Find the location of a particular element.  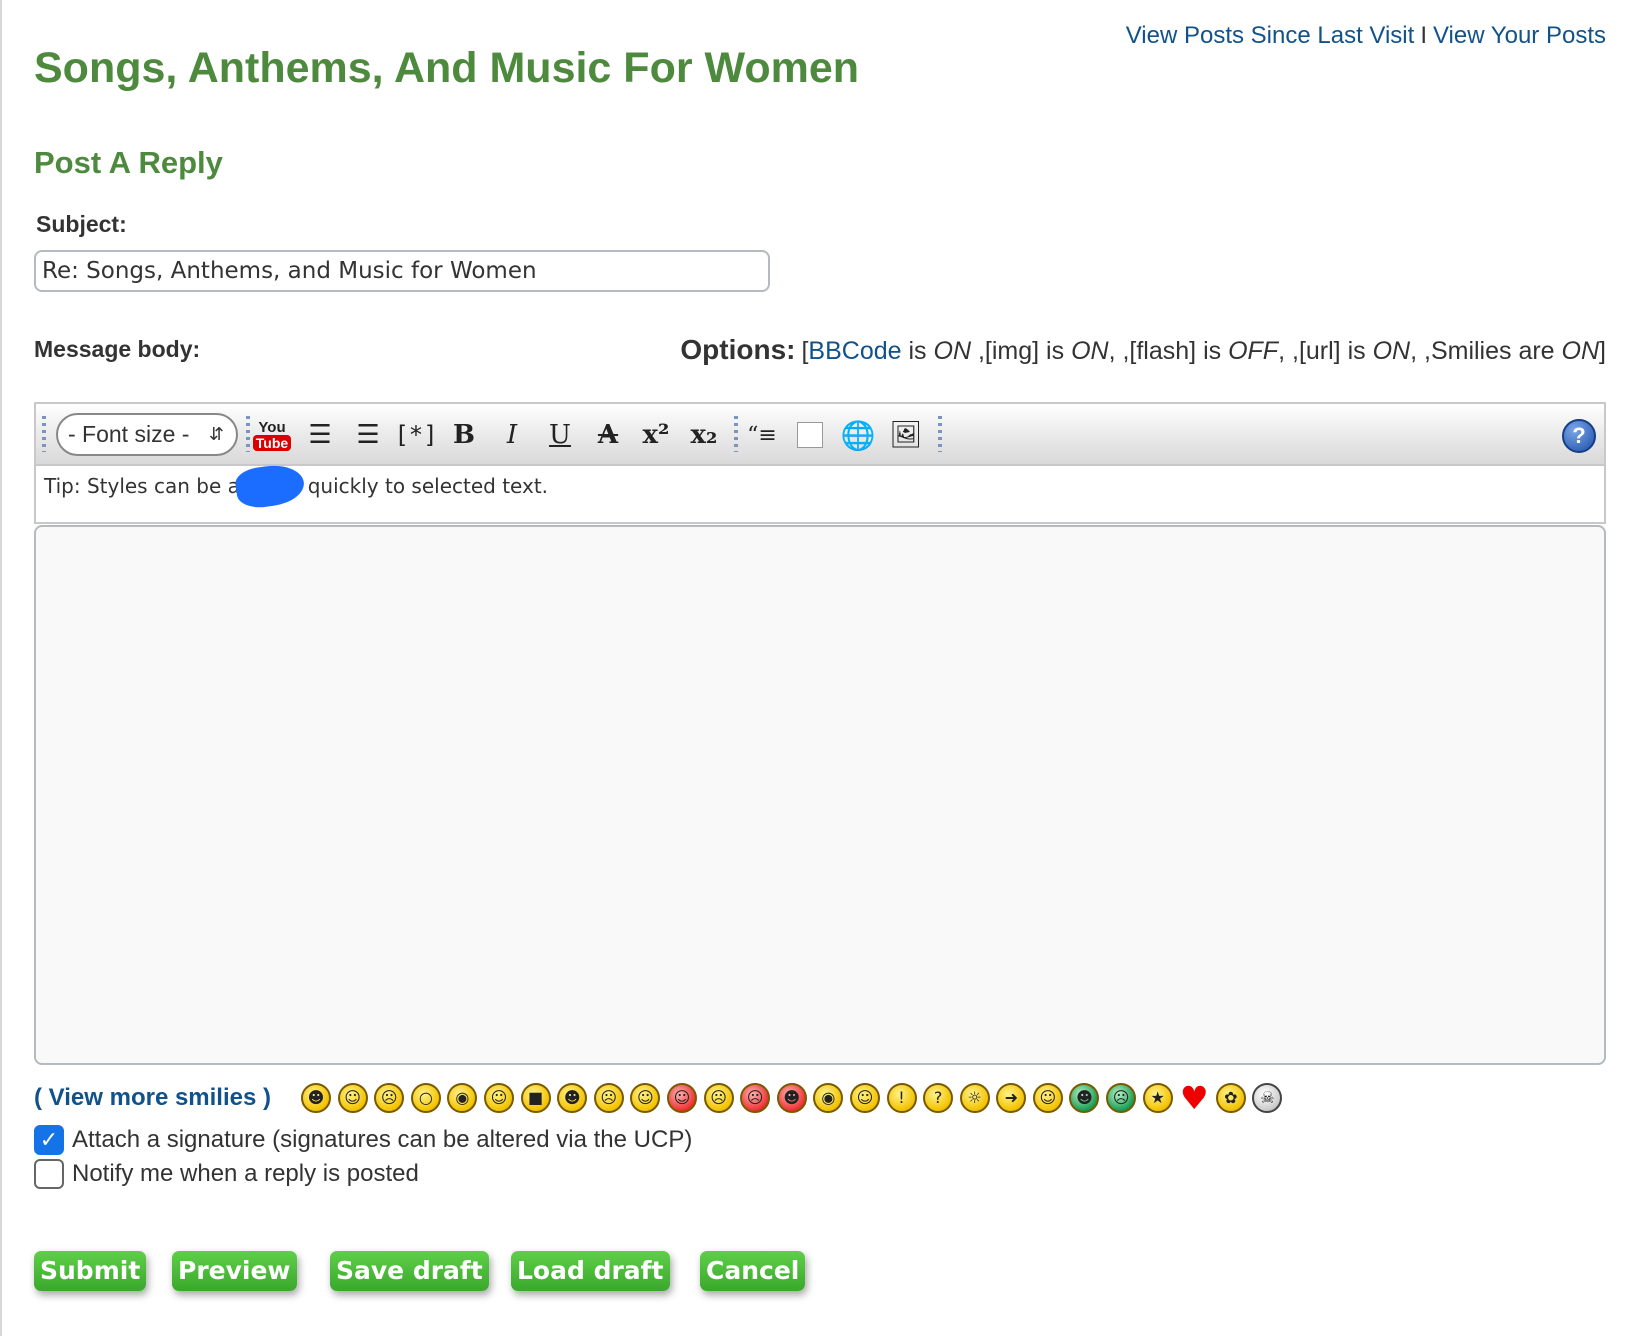

link-separator: I is located at coordinates (1423, 35).